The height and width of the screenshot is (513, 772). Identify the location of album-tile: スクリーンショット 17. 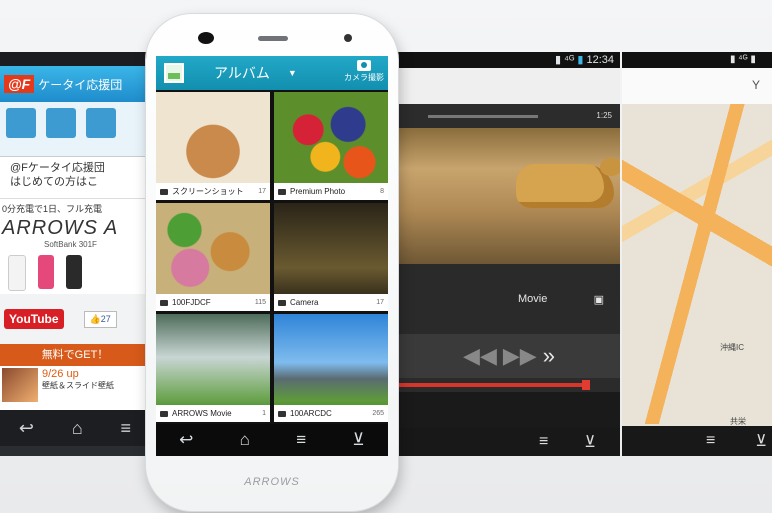
(213, 146).